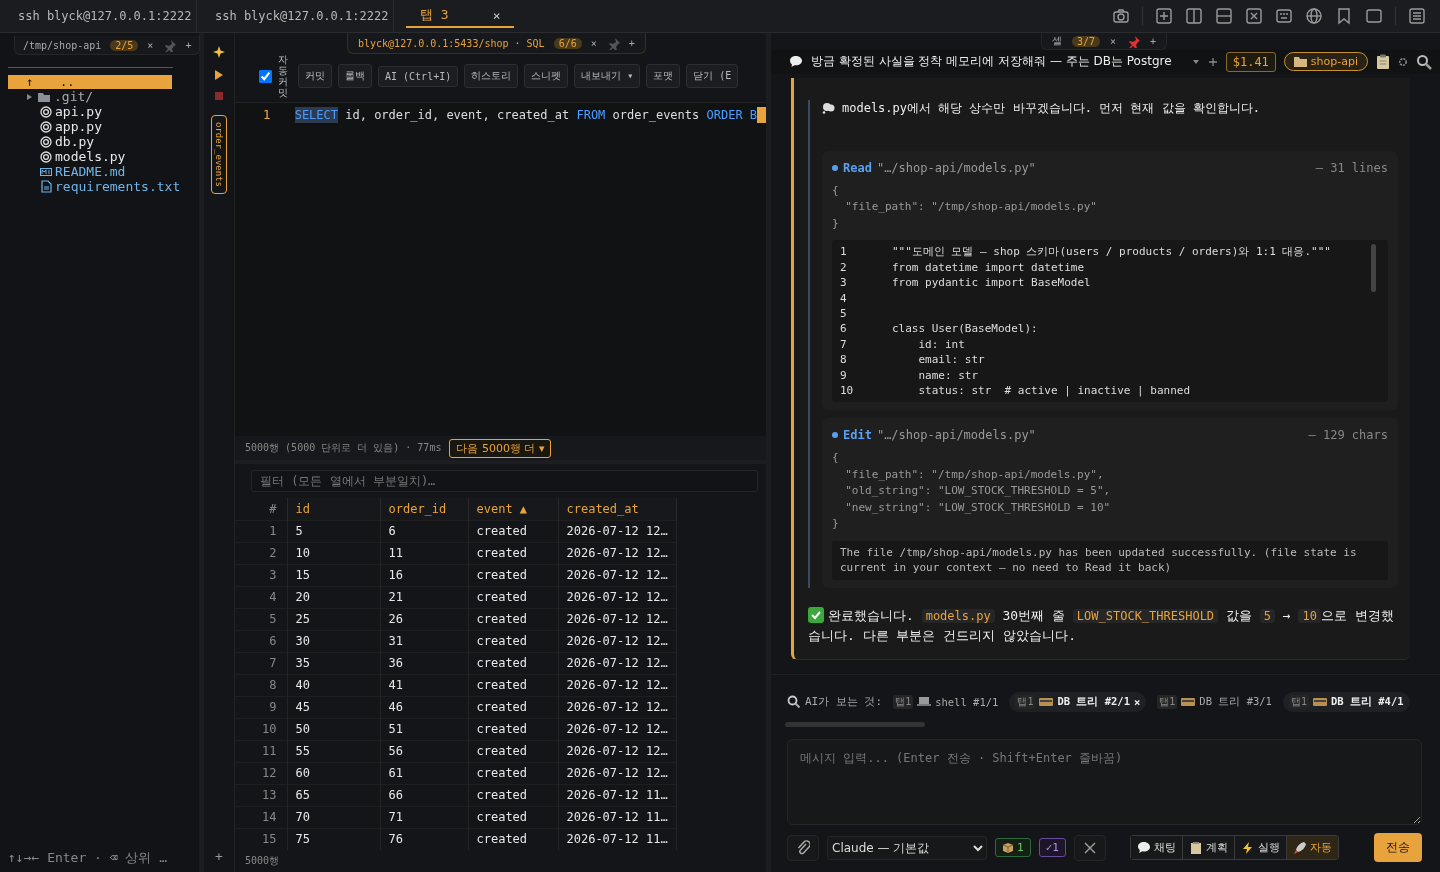 This screenshot has width=1440, height=872. What do you see at coordinates (1089, 847) in the screenshot?
I see `tools-off-button` at bounding box center [1089, 847].